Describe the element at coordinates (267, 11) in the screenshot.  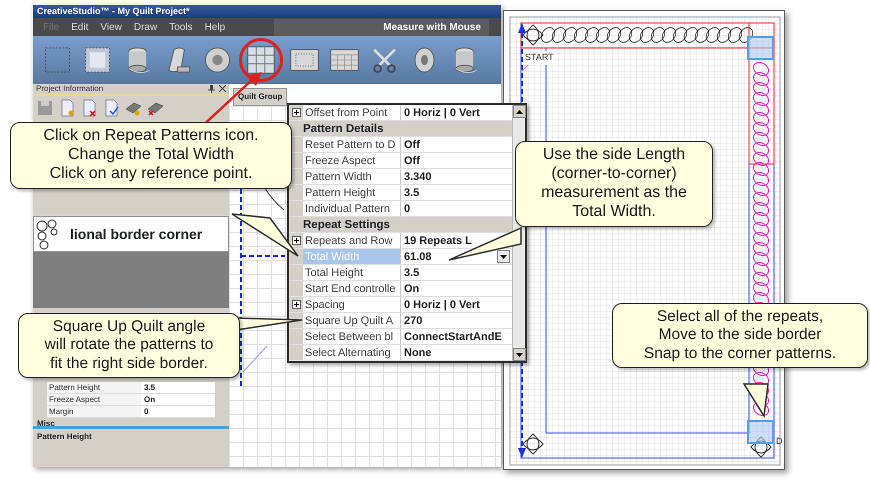
I see `window-title: CreativeStudio™ - My Quilt Project*` at that location.